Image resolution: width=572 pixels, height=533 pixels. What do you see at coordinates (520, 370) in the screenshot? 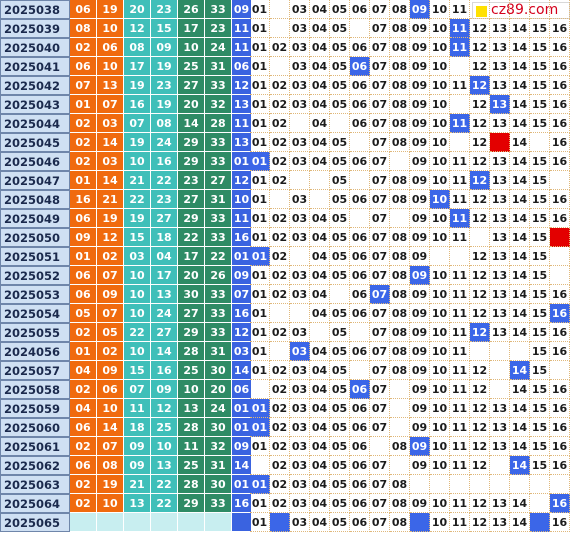
I see `trend-number-highlight: 14` at bounding box center [520, 370].